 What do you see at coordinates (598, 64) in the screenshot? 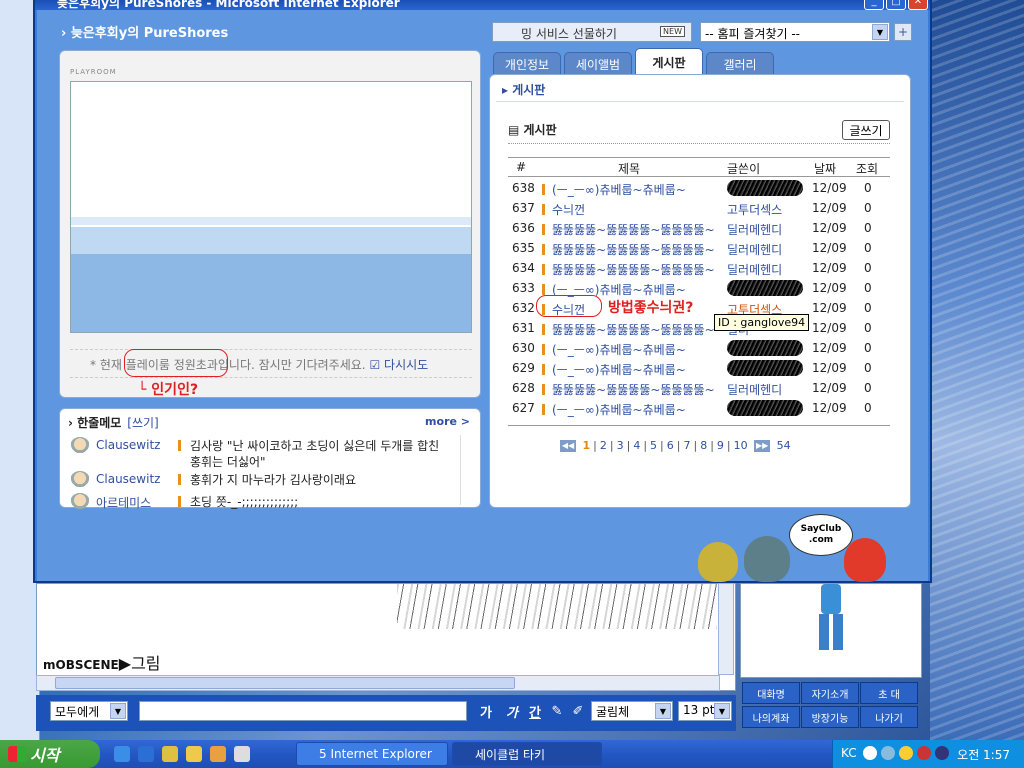
I see `tab-album: 세이앨범` at bounding box center [598, 64].